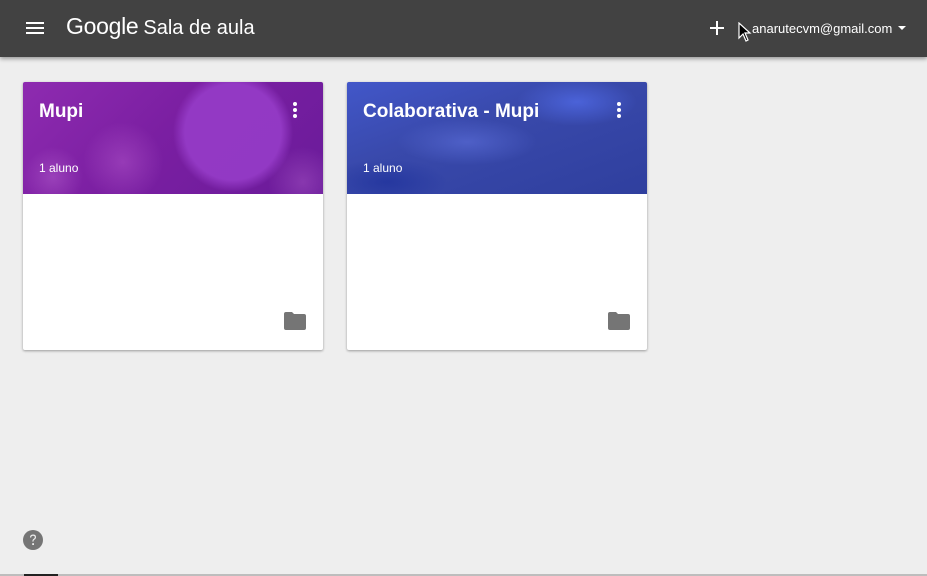 This screenshot has height=576, width=927. I want to click on create-or-join-class-button, so click(717, 28).